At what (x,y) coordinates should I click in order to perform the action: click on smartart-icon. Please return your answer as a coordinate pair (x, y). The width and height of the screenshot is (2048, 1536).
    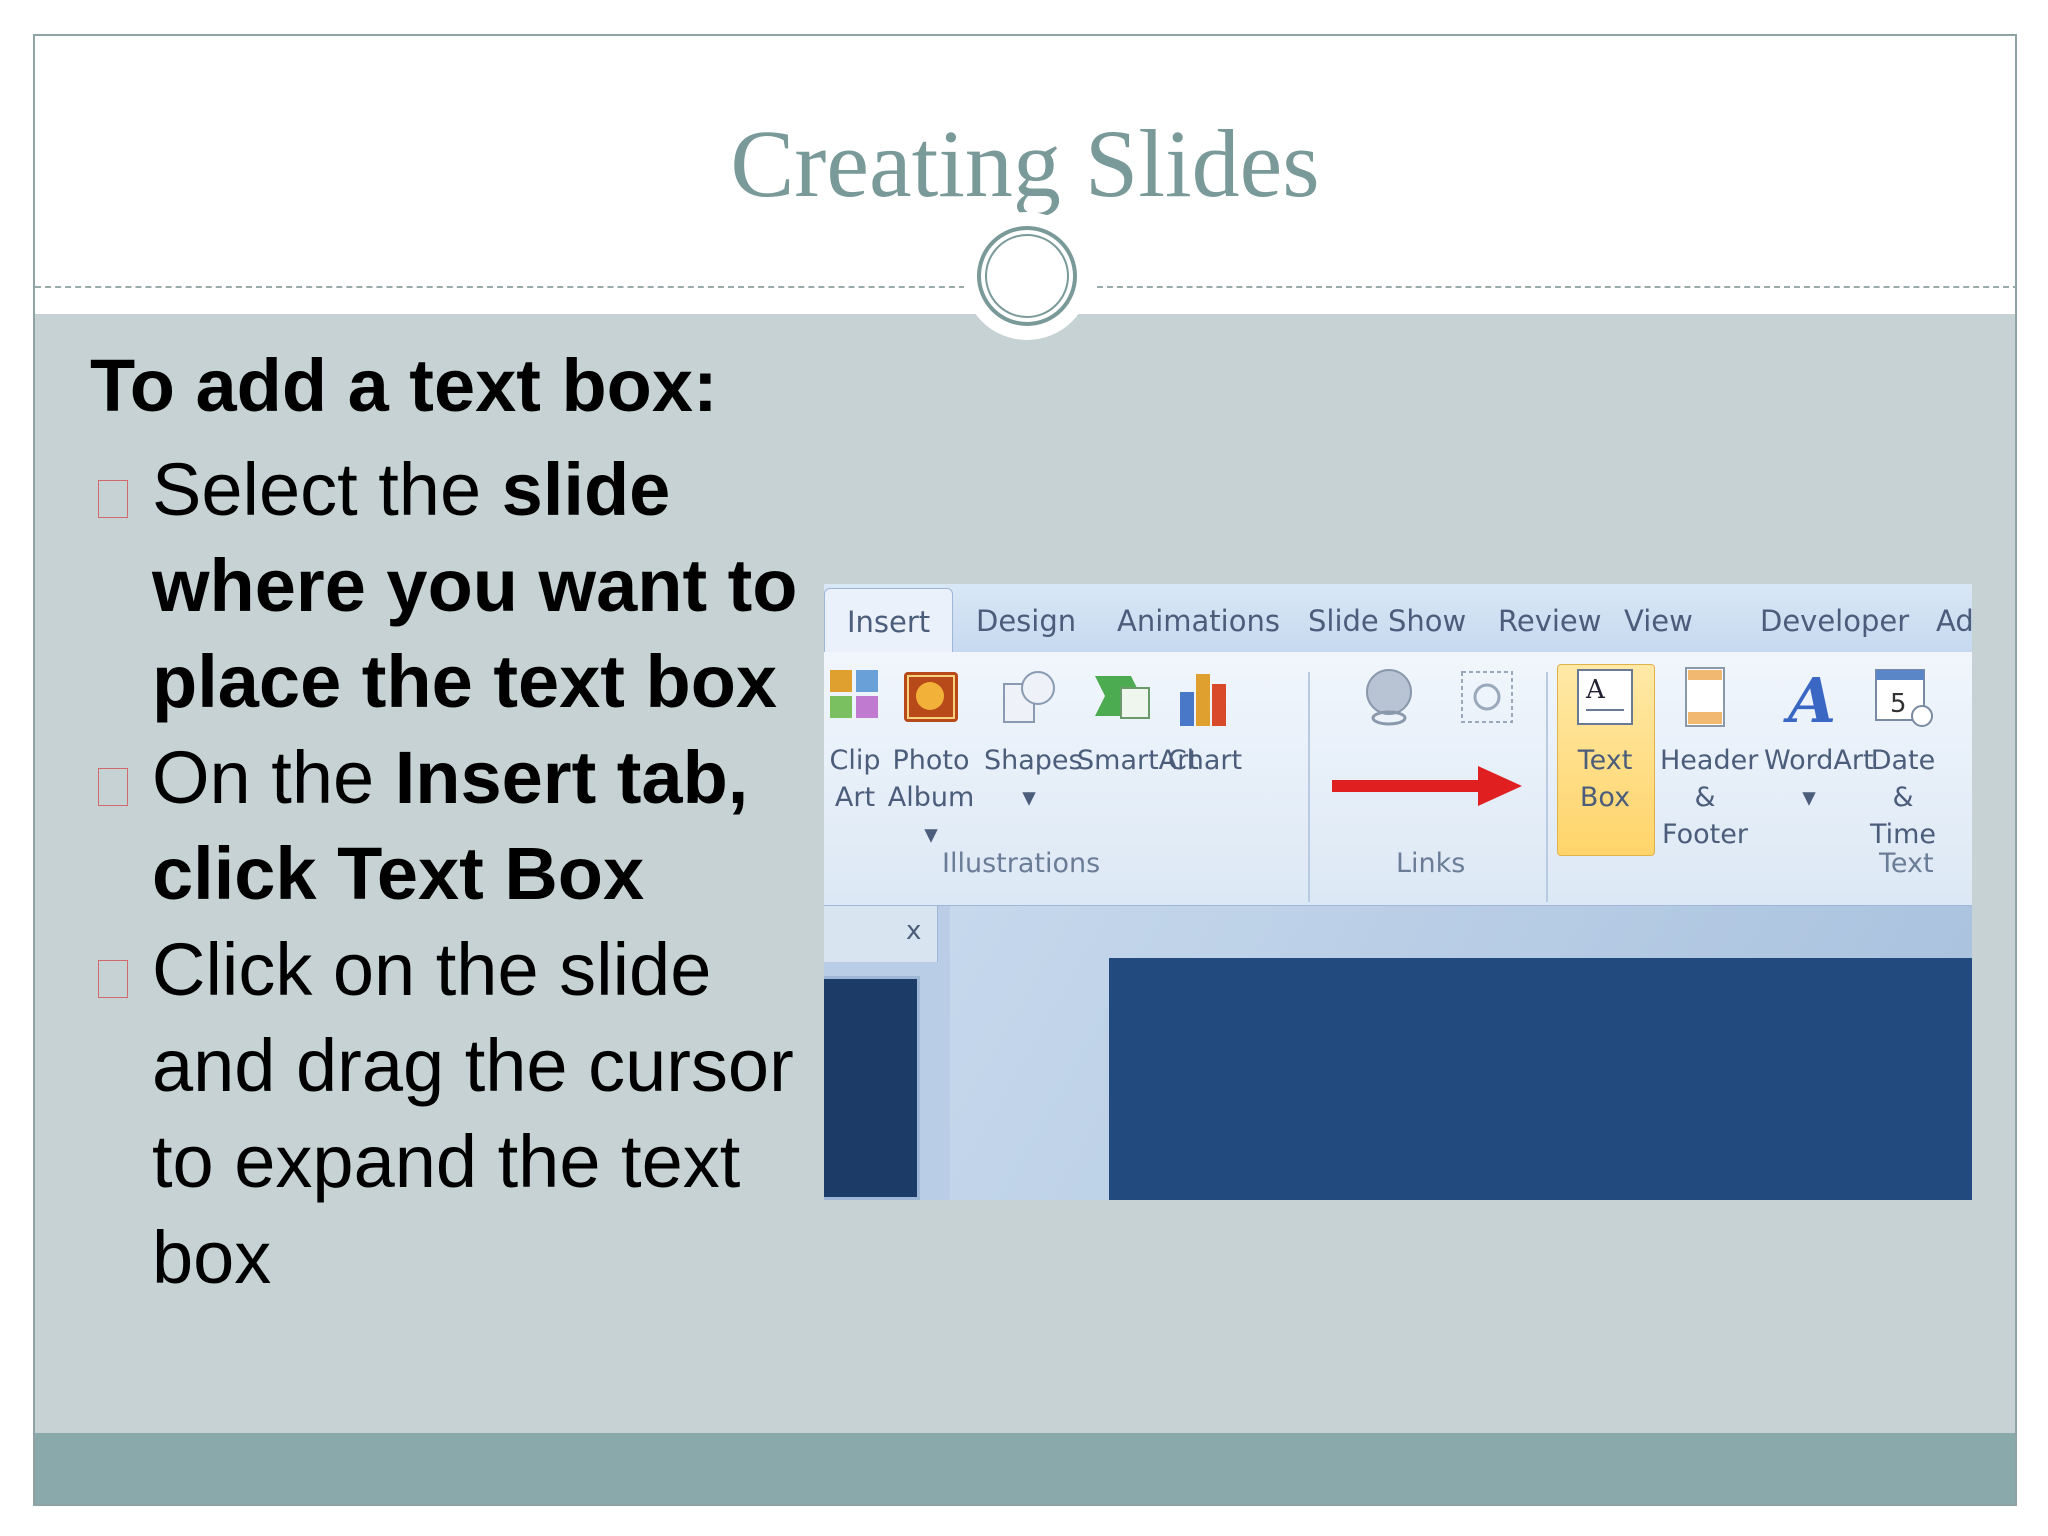
    Looking at the image, I should click on (1122, 697).